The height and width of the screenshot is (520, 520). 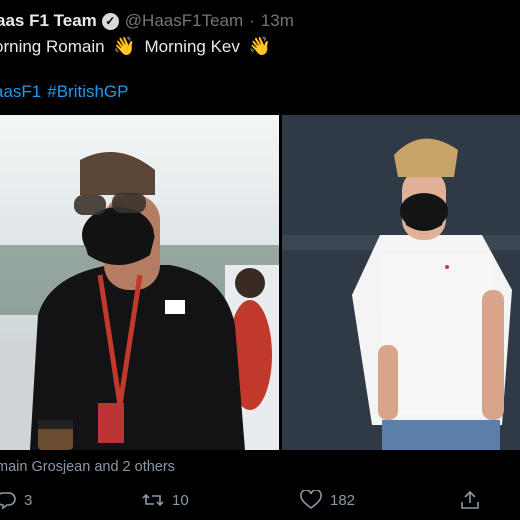 What do you see at coordinates (311, 500) in the screenshot?
I see `heart-icon` at bounding box center [311, 500].